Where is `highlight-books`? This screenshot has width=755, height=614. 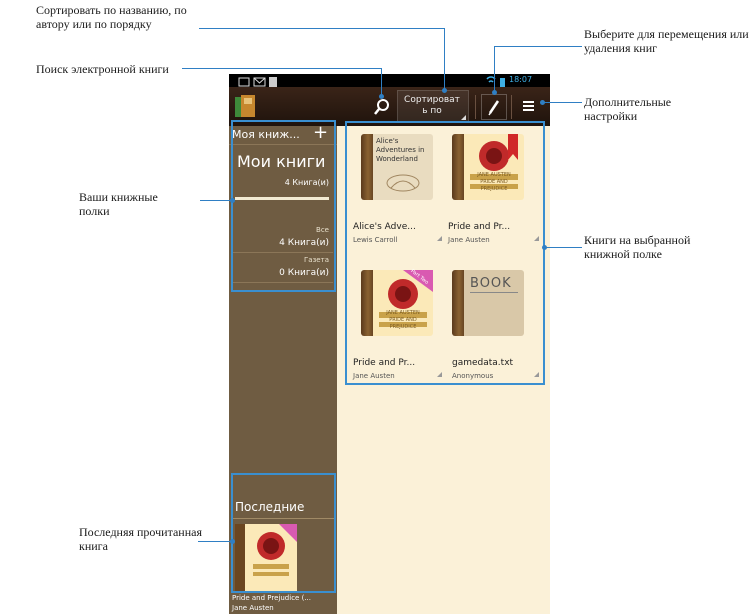
highlight-books is located at coordinates (445, 253).